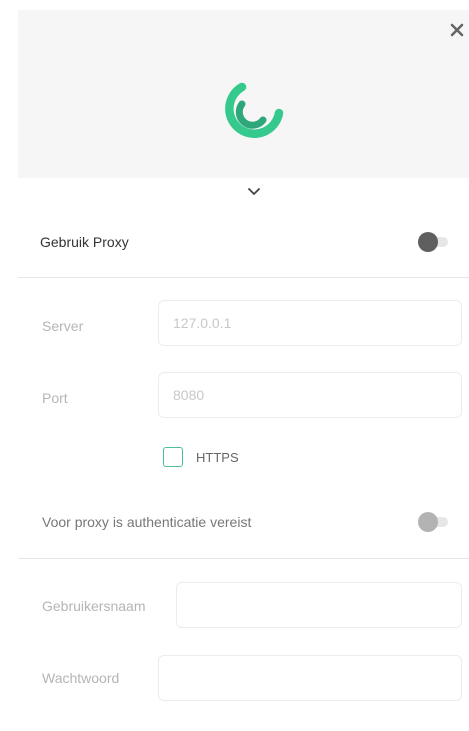 The height and width of the screenshot is (731, 469). What do you see at coordinates (217, 457) in the screenshot?
I see `https-label: HTTPS` at bounding box center [217, 457].